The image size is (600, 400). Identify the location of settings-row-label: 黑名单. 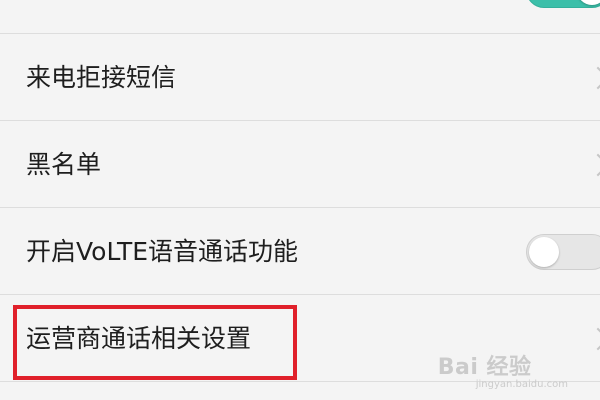
(64, 164).